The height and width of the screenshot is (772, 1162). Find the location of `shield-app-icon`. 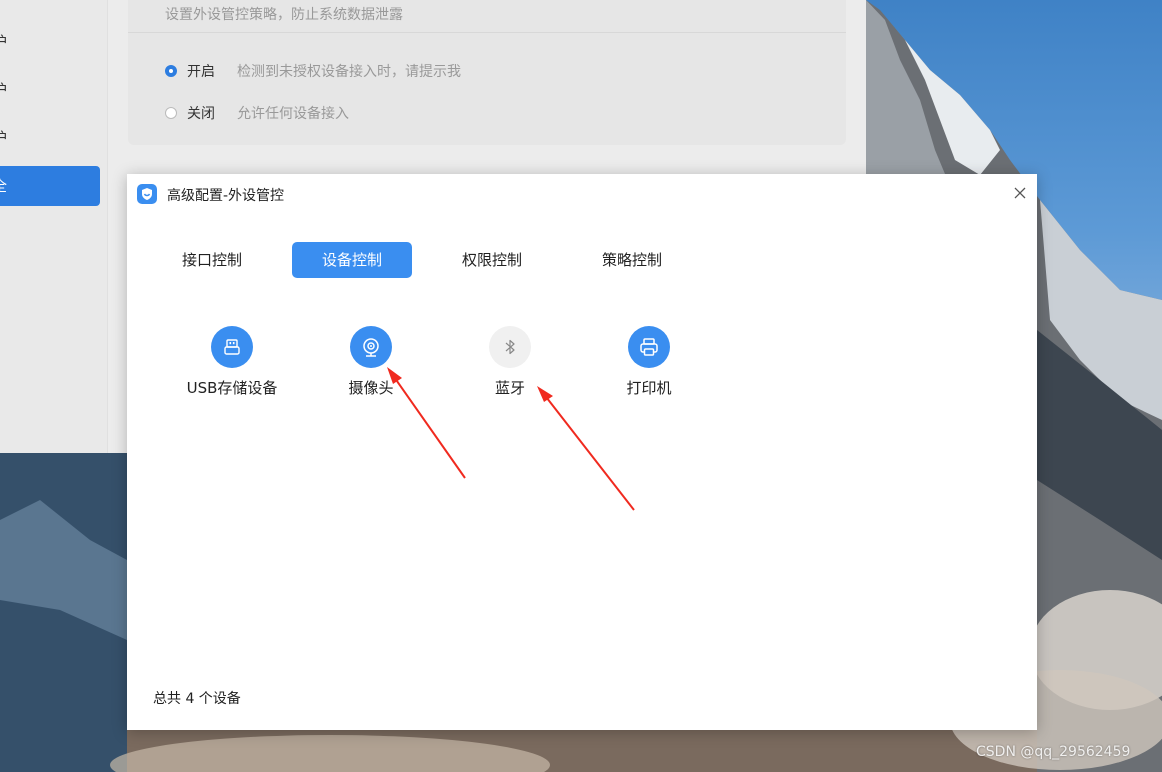

shield-app-icon is located at coordinates (147, 194).